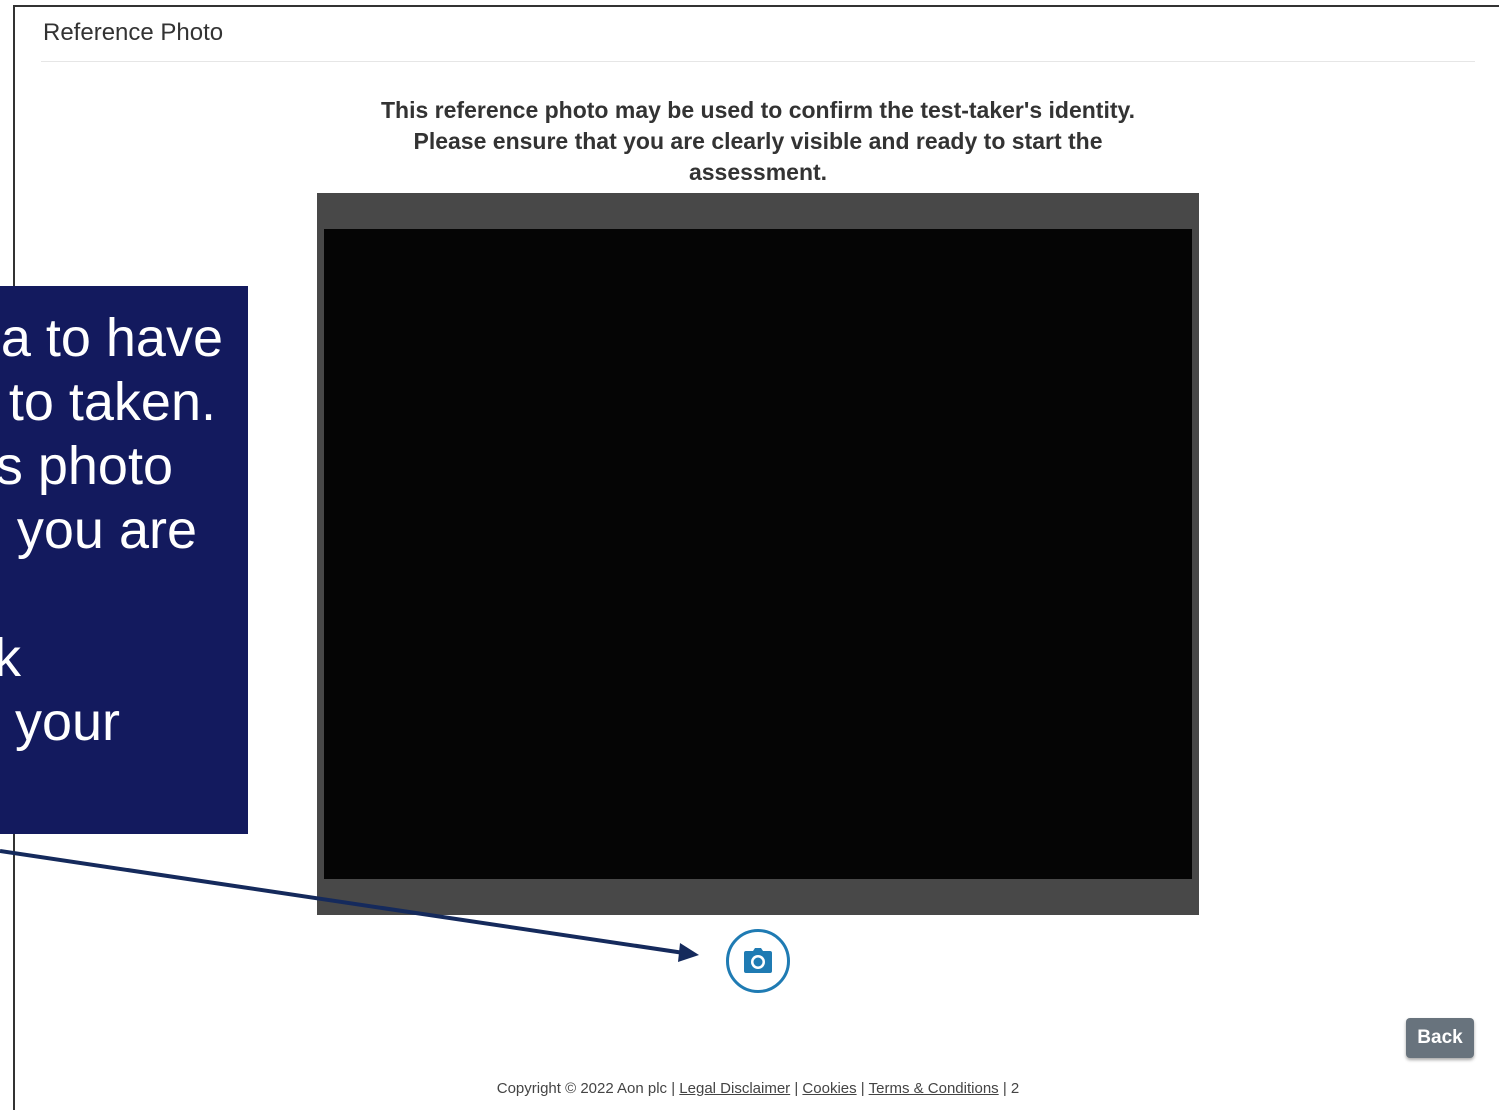 This screenshot has height=1110, width=1499. I want to click on copyright-text: Copyright © 2022 Aon plc |, so click(586, 1088).